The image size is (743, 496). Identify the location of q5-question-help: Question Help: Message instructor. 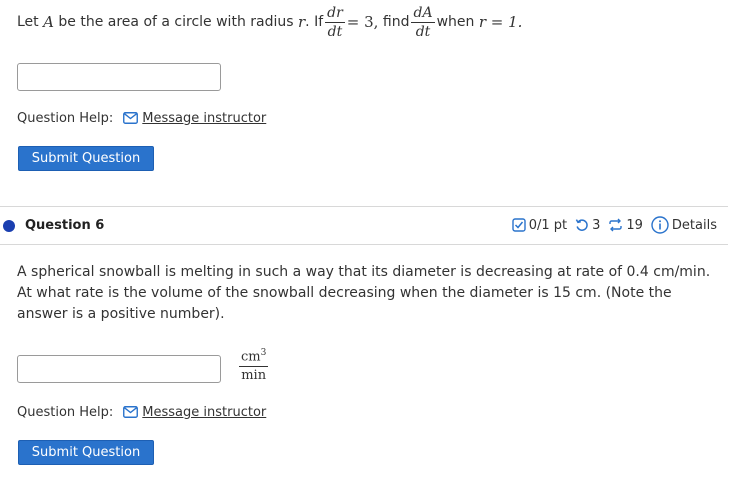
(141, 118).